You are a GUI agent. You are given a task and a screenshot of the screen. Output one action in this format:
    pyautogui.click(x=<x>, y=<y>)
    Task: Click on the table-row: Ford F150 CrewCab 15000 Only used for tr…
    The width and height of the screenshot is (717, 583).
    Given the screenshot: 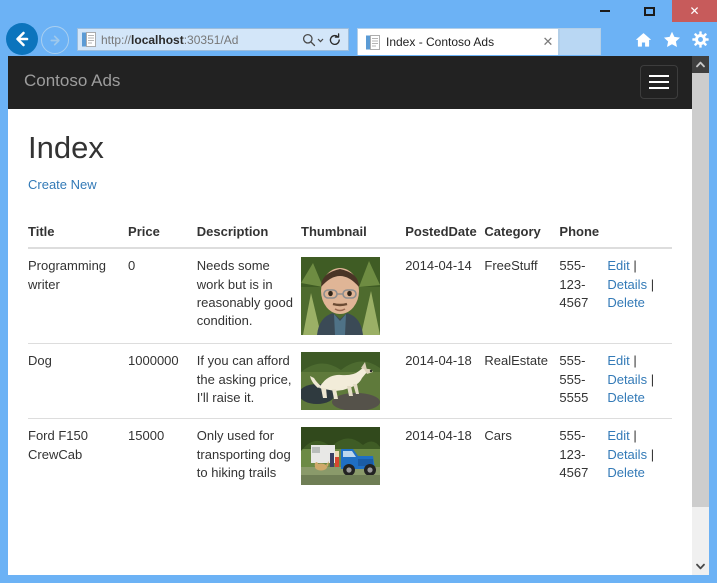 What is the action you would take?
    pyautogui.click(x=350, y=456)
    